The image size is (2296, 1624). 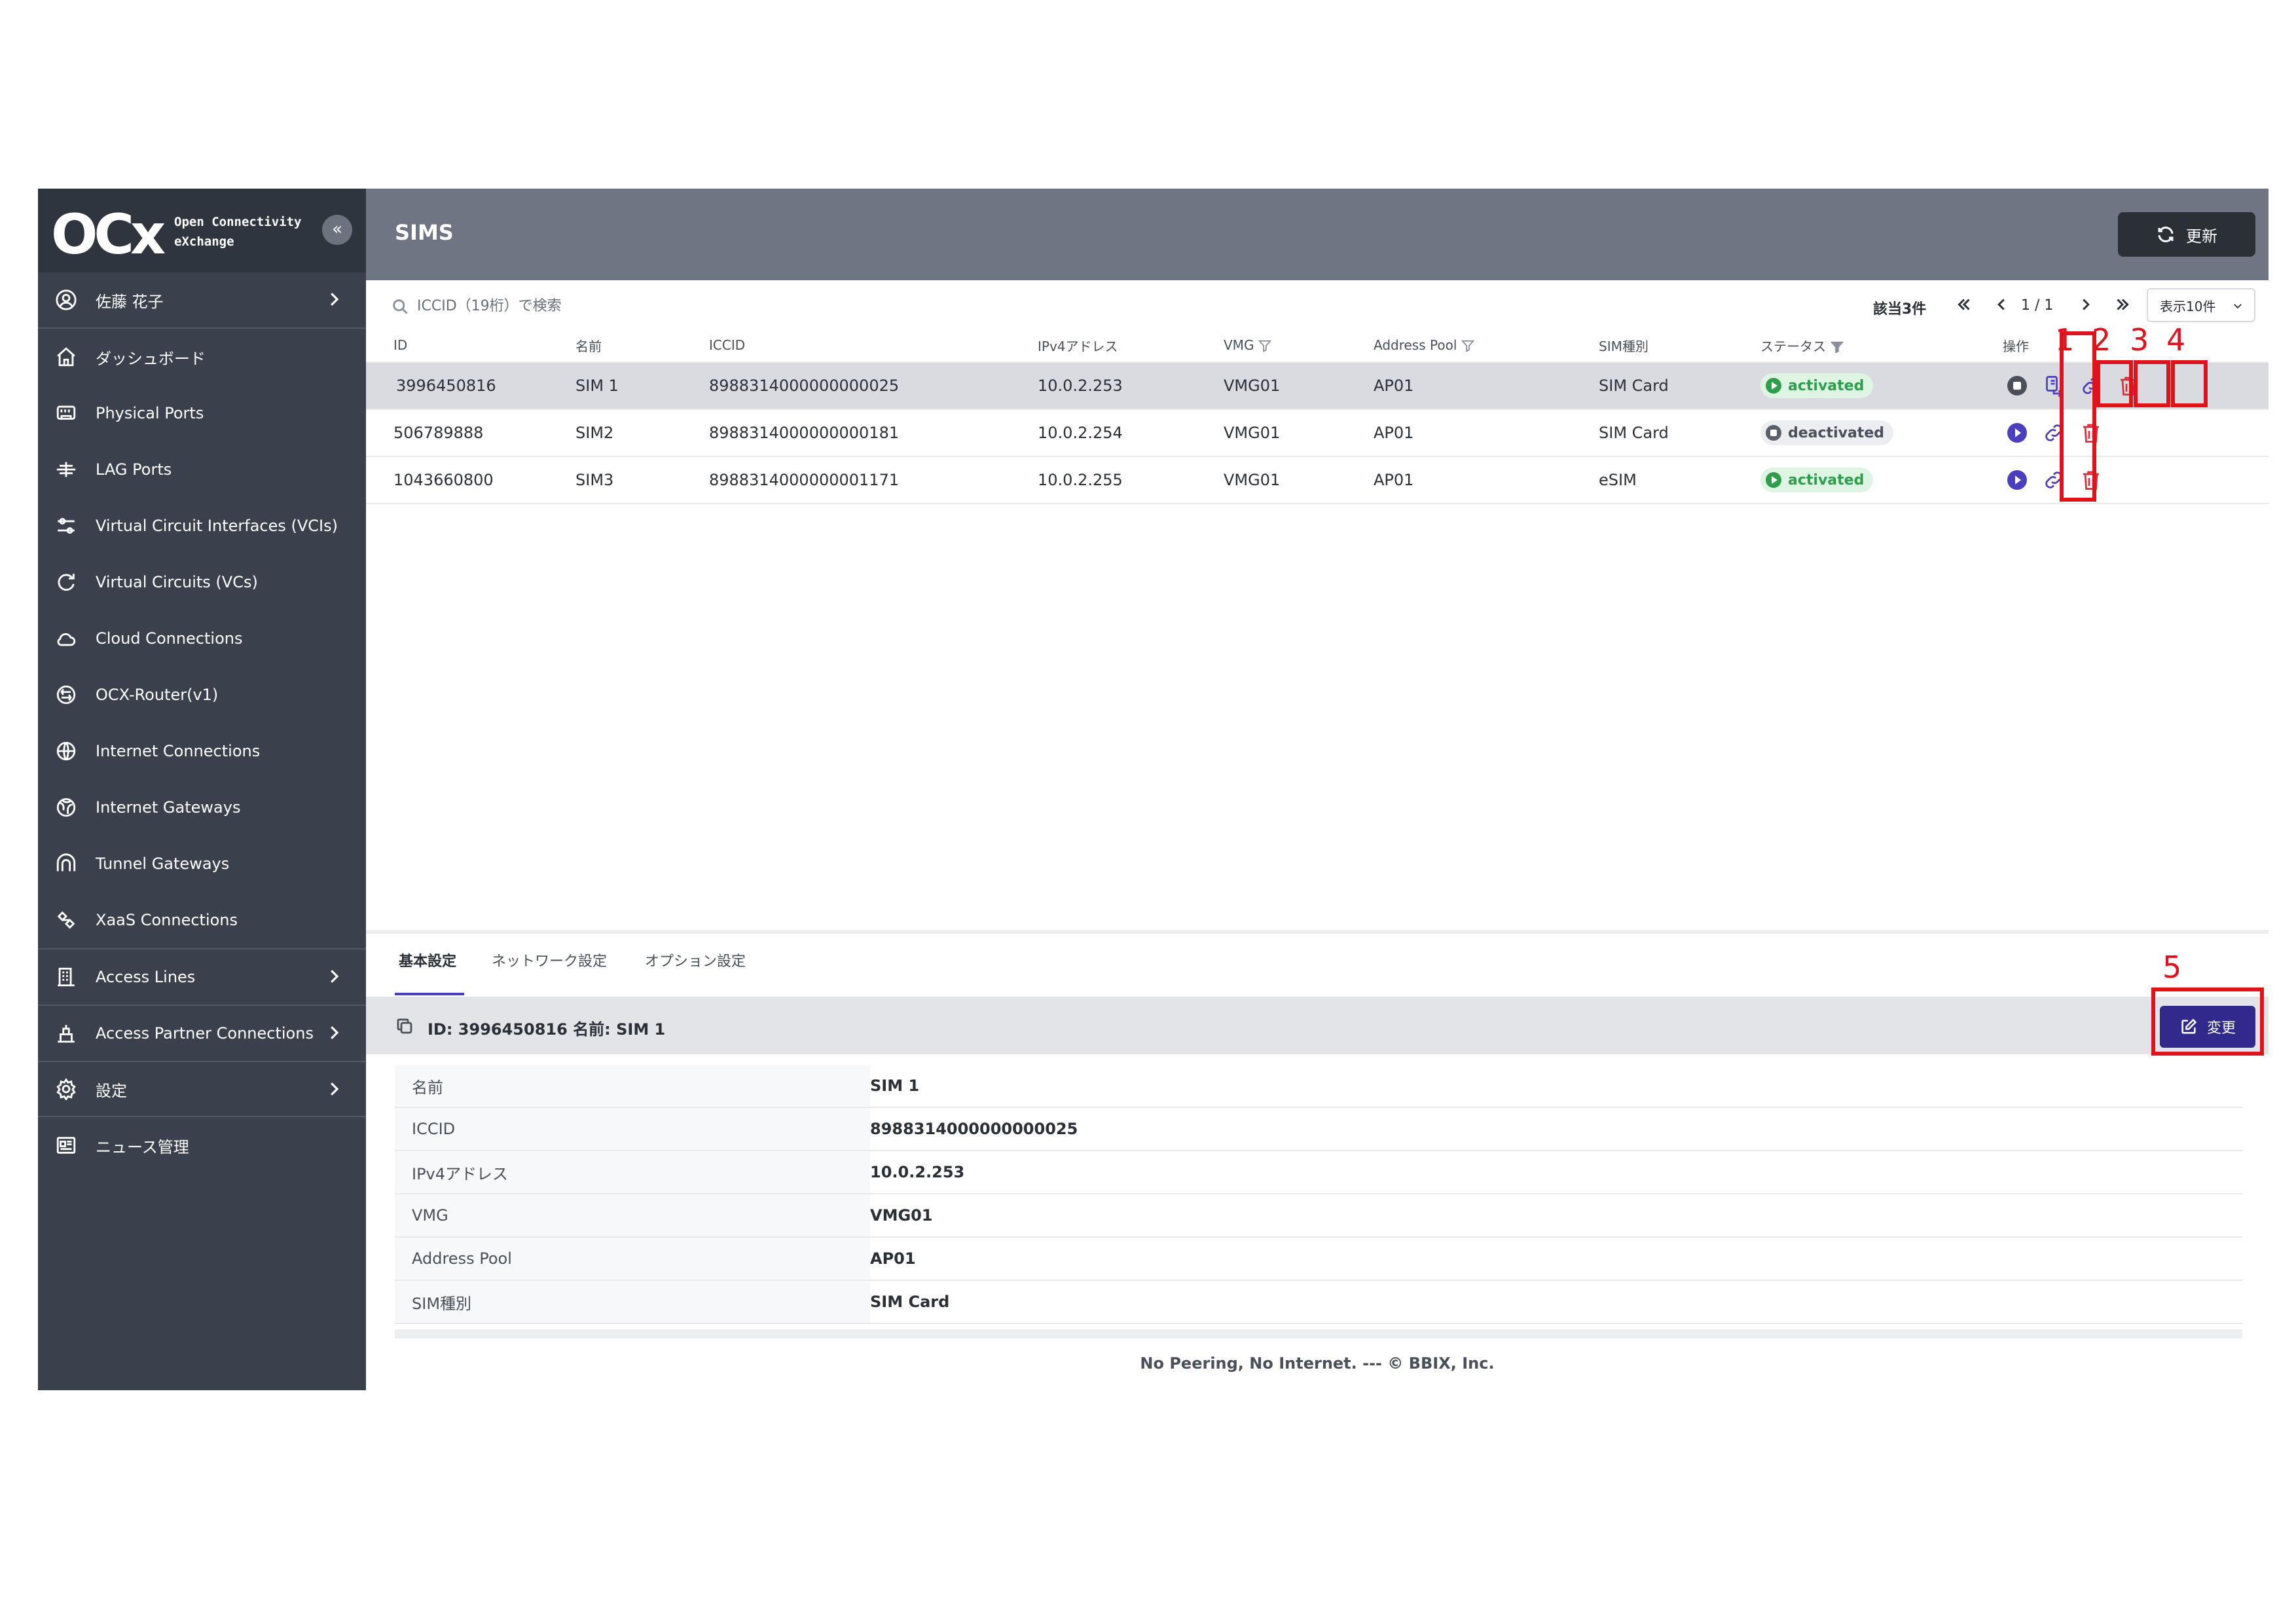 I want to click on refresh-button: 更新, so click(x=2186, y=234).